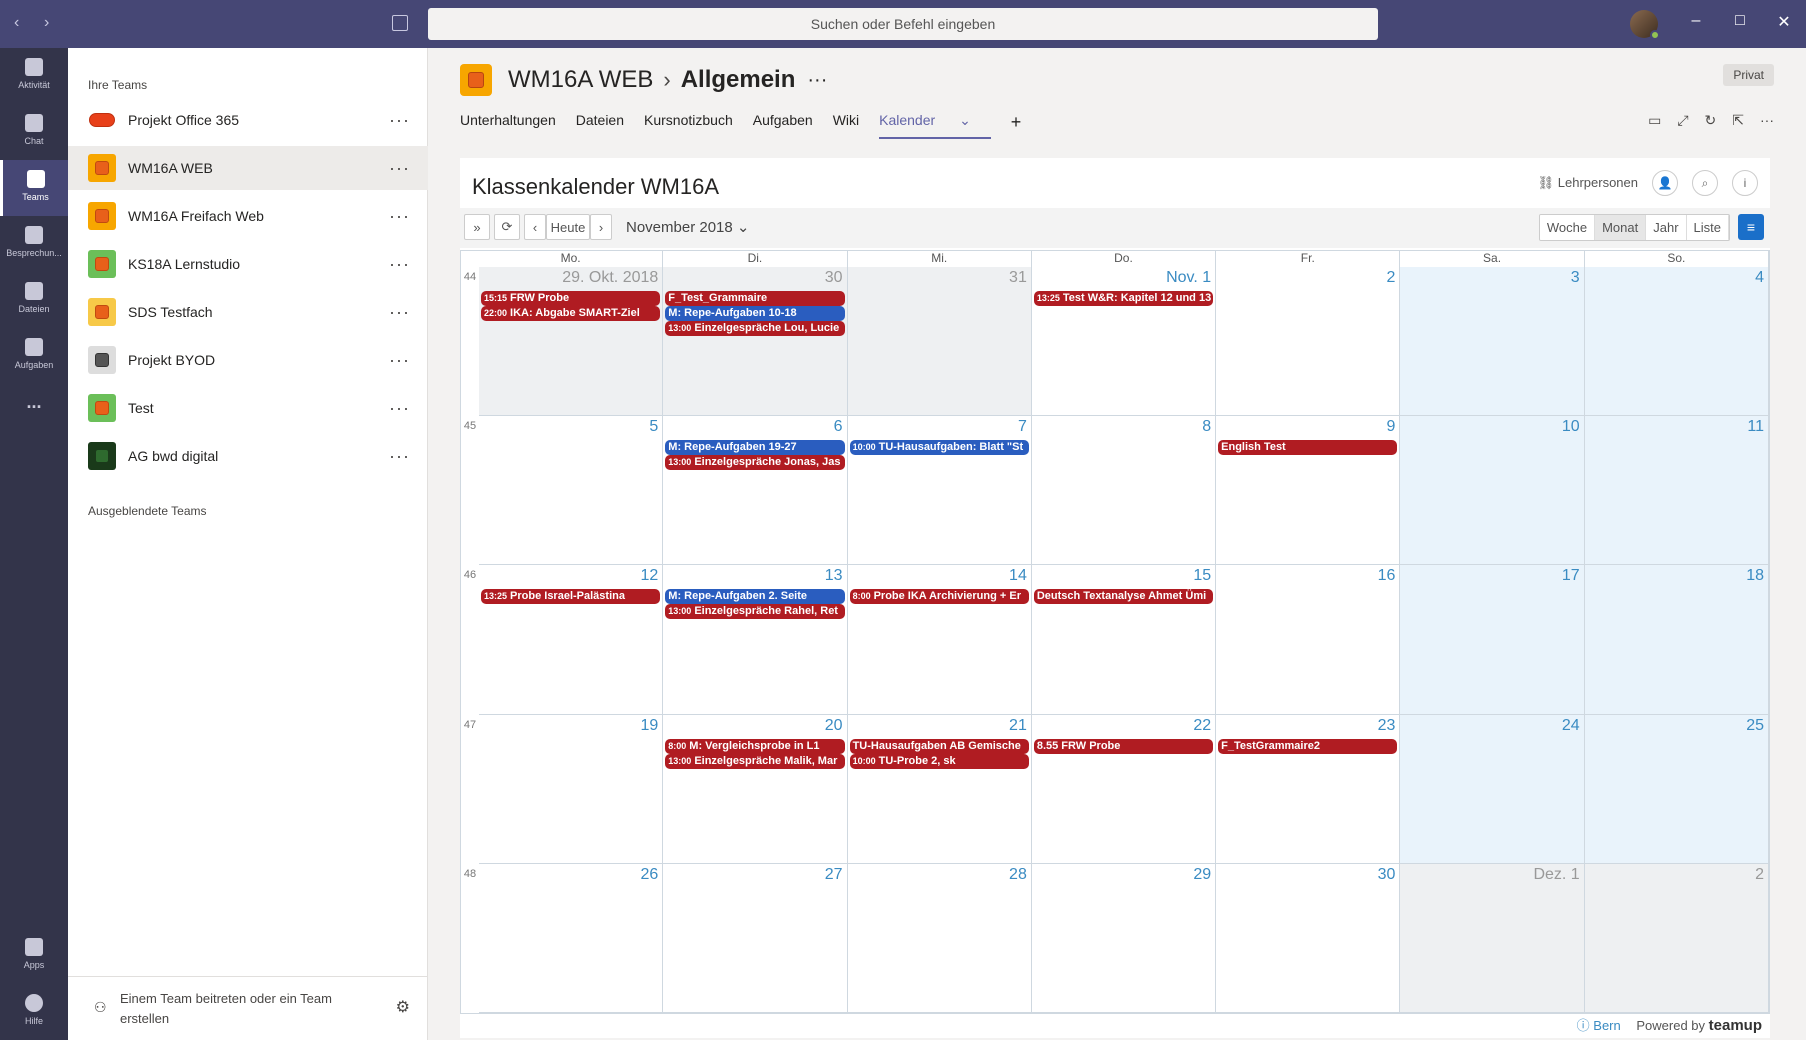  Describe the element at coordinates (403, 1007) in the screenshot. I see `gear-icon: ⚙` at that location.